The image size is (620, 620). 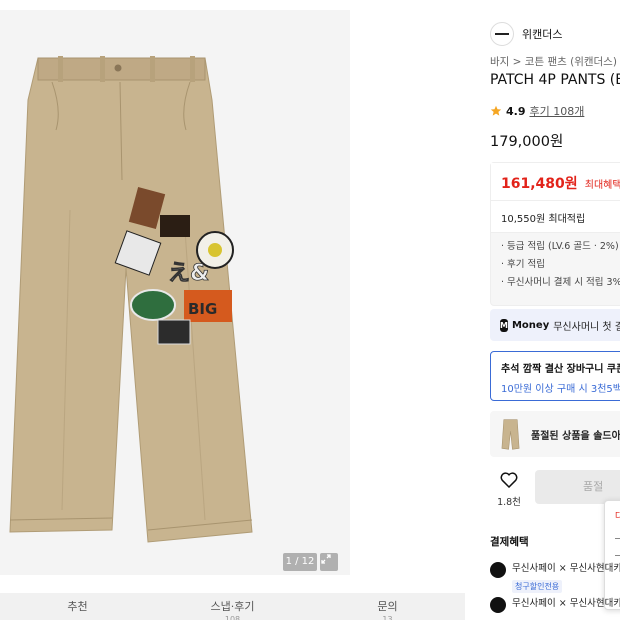 What do you see at coordinates (577, 487) in the screenshot?
I see `sold-out-button: 품절` at bounding box center [577, 487].